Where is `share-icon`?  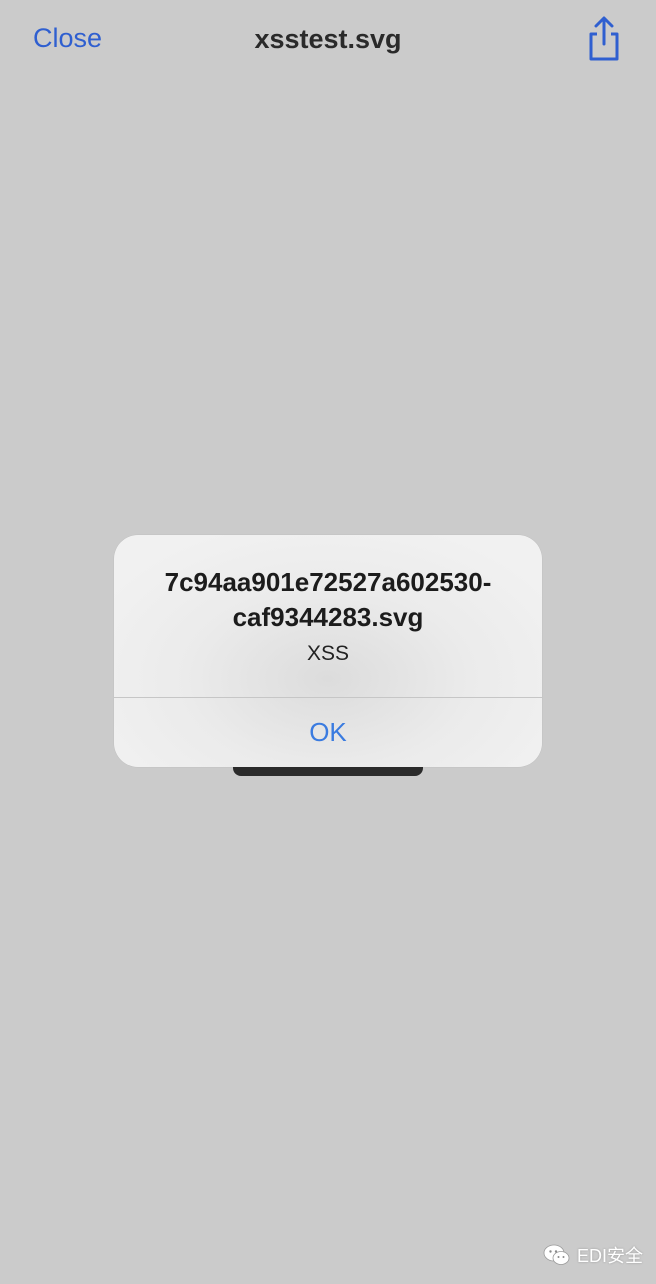 share-icon is located at coordinates (604, 38).